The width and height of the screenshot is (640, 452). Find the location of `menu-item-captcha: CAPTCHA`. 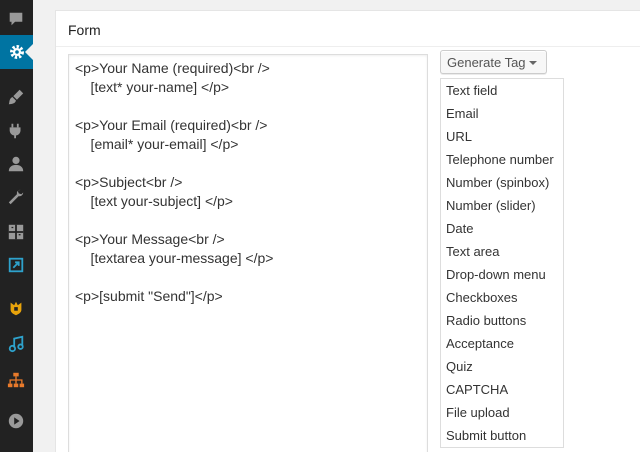

menu-item-captcha: CAPTCHA is located at coordinates (502, 389).